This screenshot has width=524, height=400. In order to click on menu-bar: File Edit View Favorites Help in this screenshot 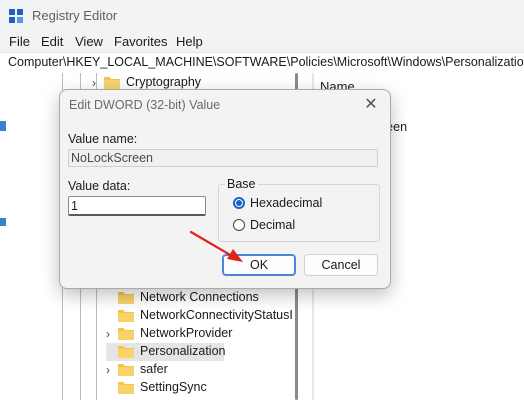, I will do `click(262, 42)`.